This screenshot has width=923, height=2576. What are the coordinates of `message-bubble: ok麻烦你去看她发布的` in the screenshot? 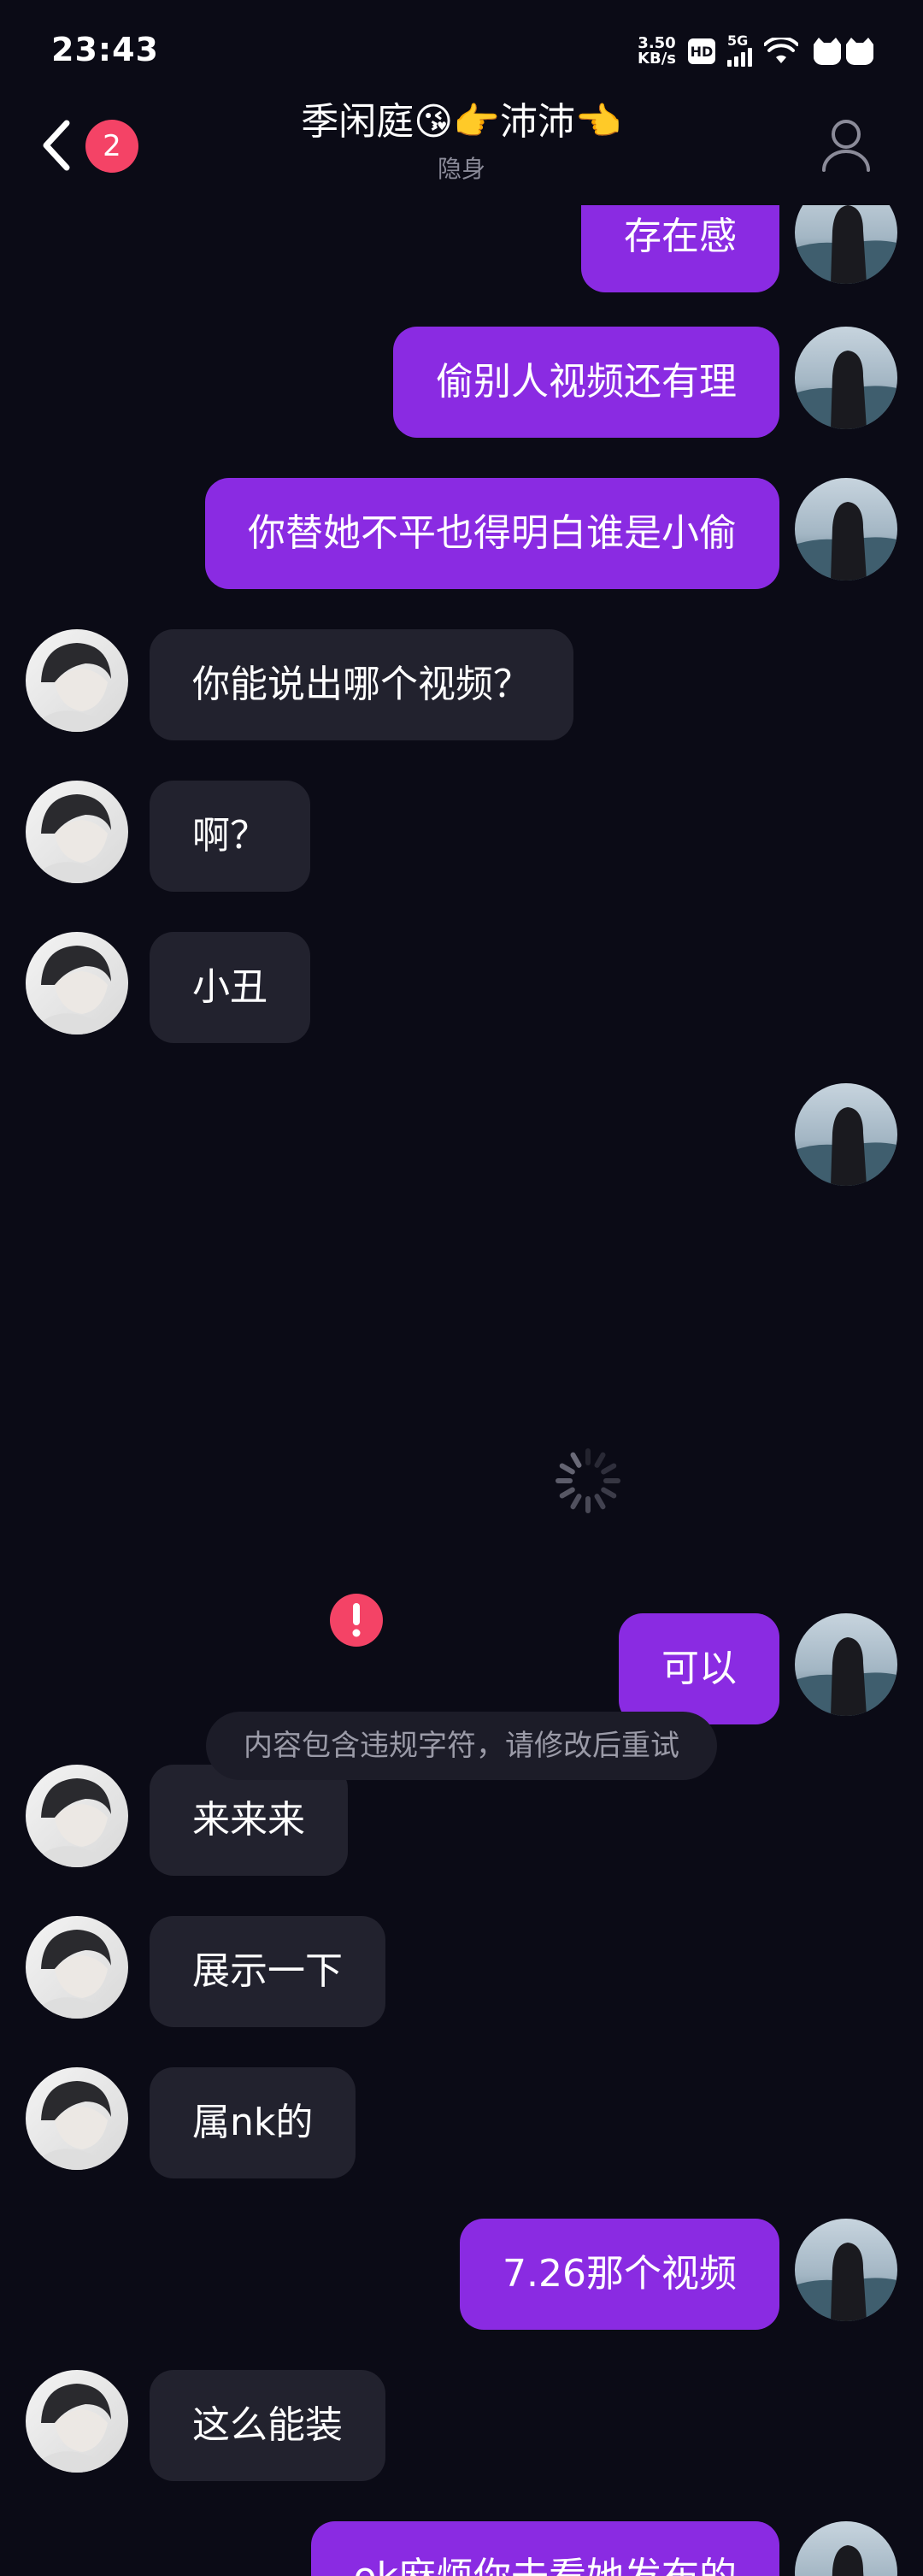 It's located at (544, 2548).